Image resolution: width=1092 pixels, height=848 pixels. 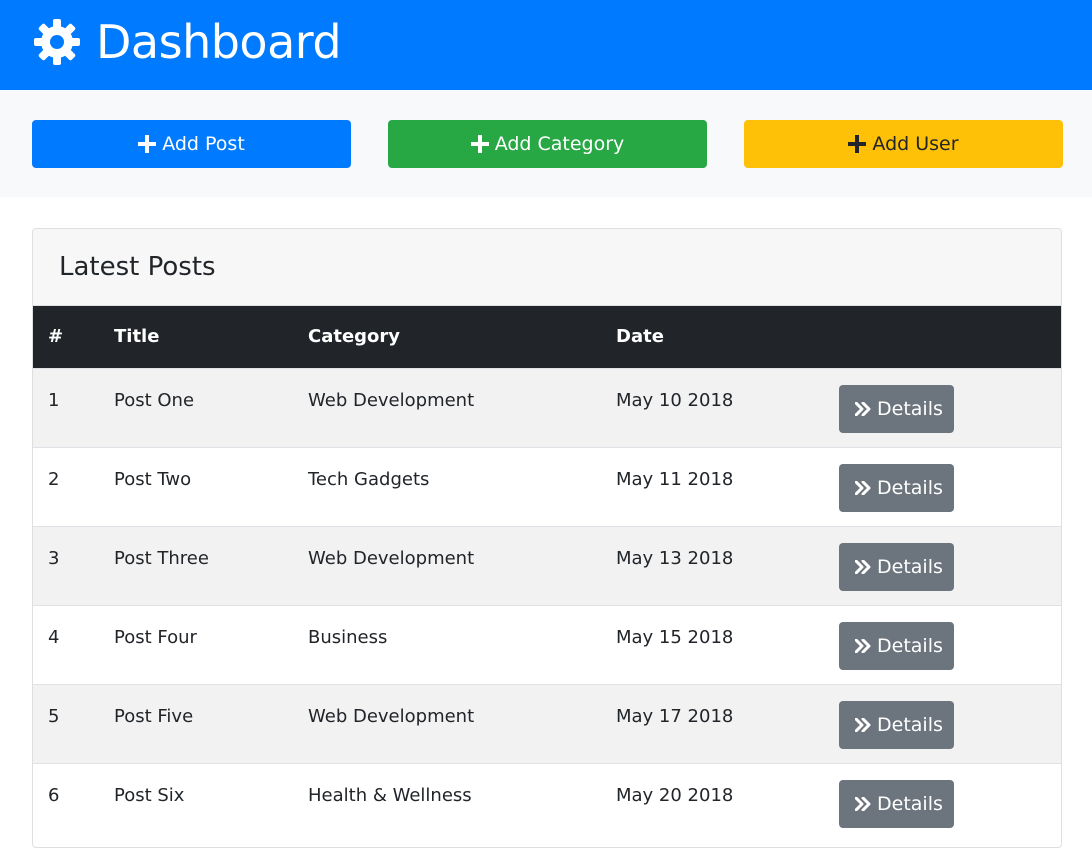 What do you see at coordinates (369, 479) in the screenshot?
I see `cell-category: Tech Gadgets` at bounding box center [369, 479].